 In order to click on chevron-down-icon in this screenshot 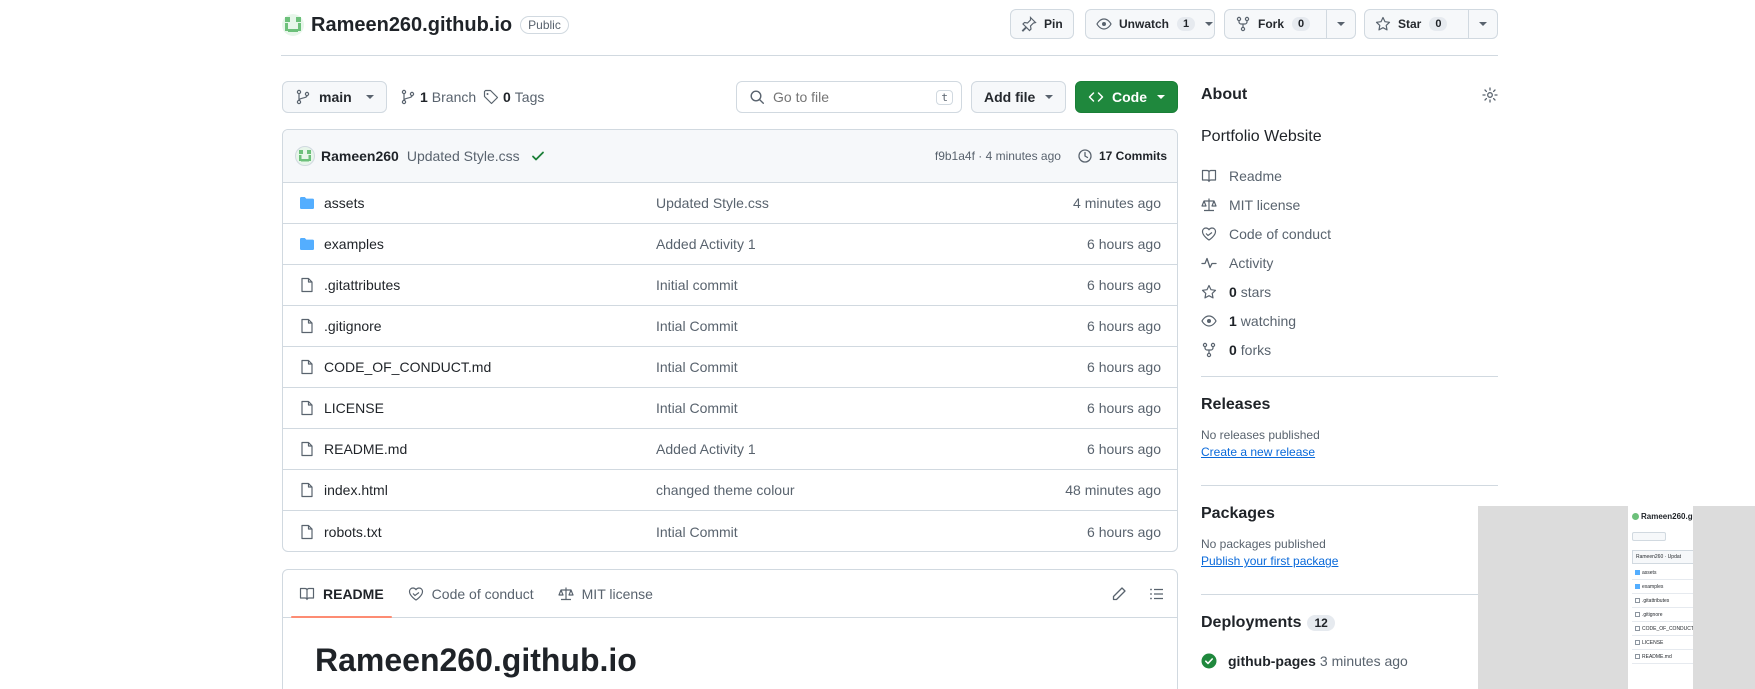, I will do `click(1209, 24)`.